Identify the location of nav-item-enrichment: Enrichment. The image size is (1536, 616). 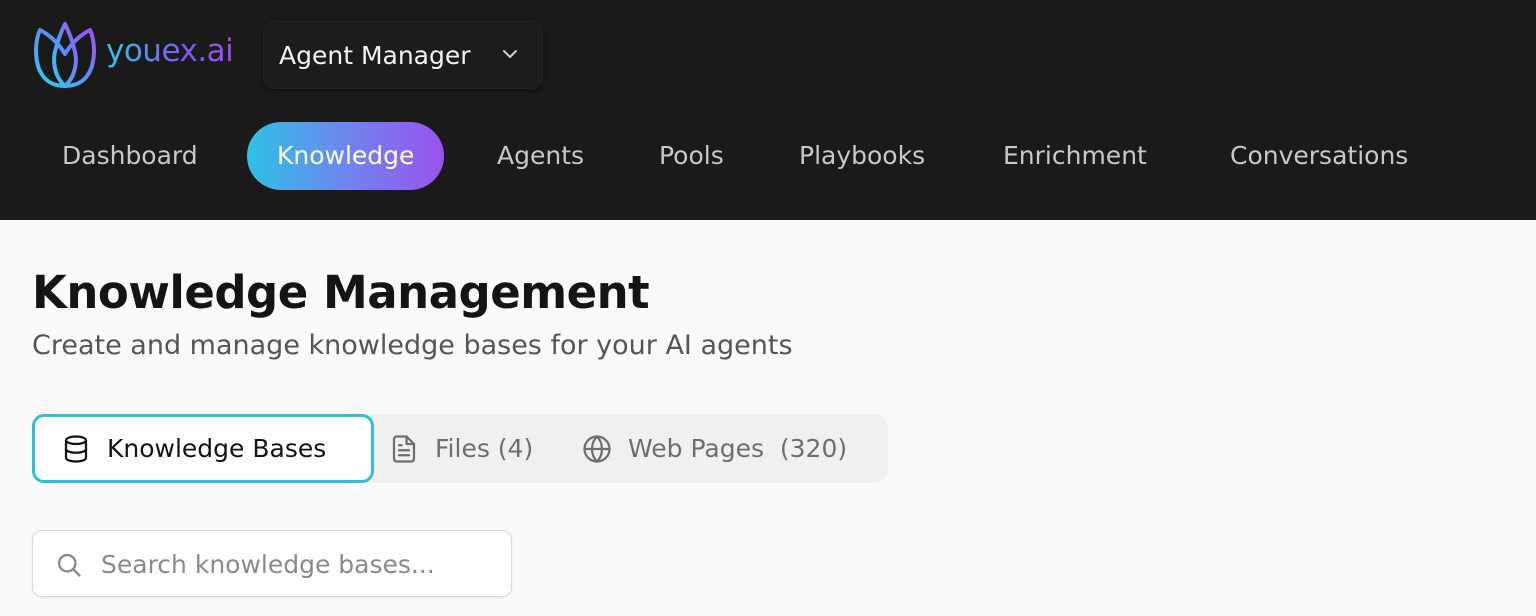
(1075, 156).